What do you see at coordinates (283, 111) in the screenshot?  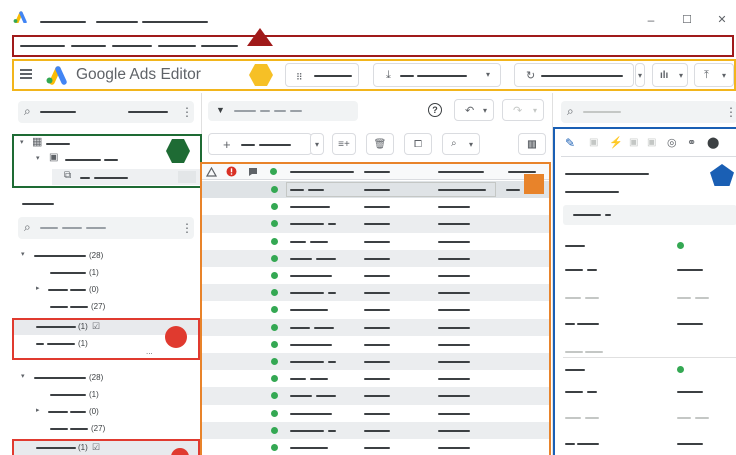 I see `filter-bar: ▼` at bounding box center [283, 111].